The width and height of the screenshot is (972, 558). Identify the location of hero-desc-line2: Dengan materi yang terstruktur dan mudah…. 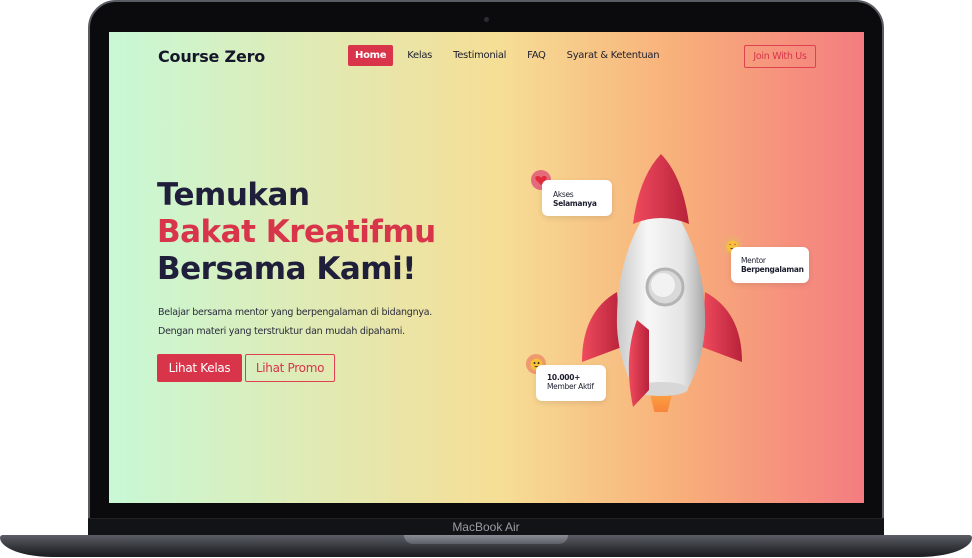
(281, 331).